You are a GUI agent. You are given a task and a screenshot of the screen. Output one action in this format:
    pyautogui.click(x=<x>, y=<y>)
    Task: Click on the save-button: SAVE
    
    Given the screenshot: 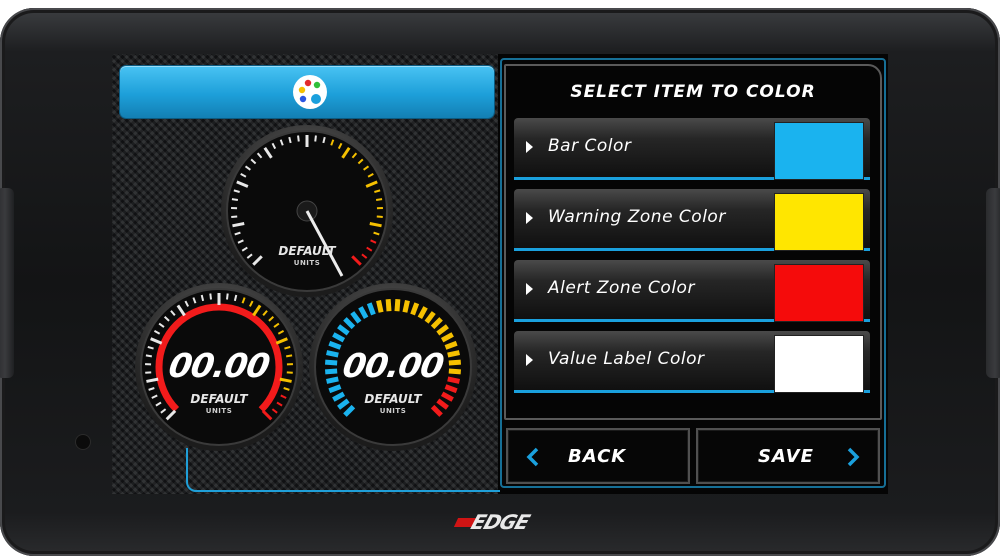 What is the action you would take?
    pyautogui.click(x=788, y=456)
    